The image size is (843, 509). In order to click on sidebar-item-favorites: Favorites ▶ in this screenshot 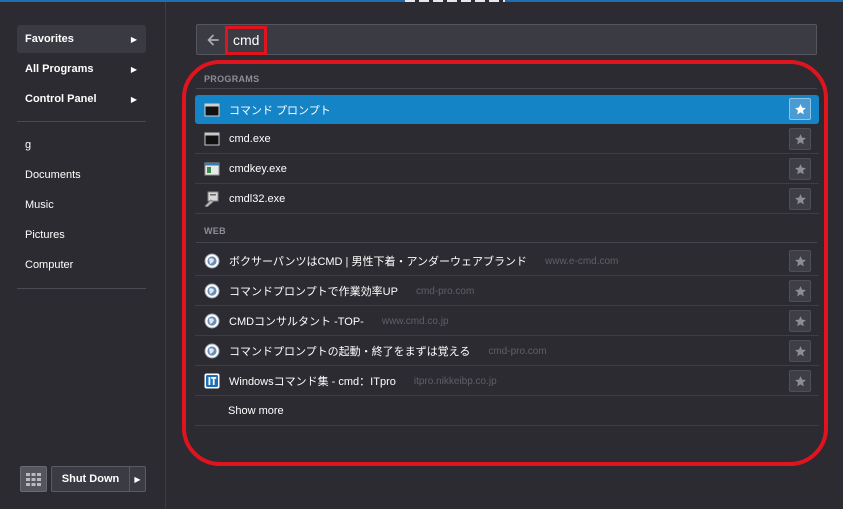, I will do `click(81, 39)`.